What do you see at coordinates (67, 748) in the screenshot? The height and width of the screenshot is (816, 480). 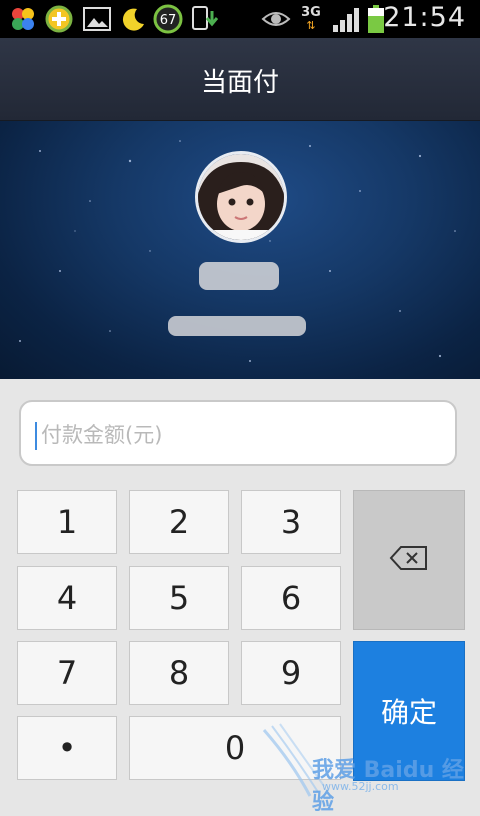 I see `key-decimal: •` at bounding box center [67, 748].